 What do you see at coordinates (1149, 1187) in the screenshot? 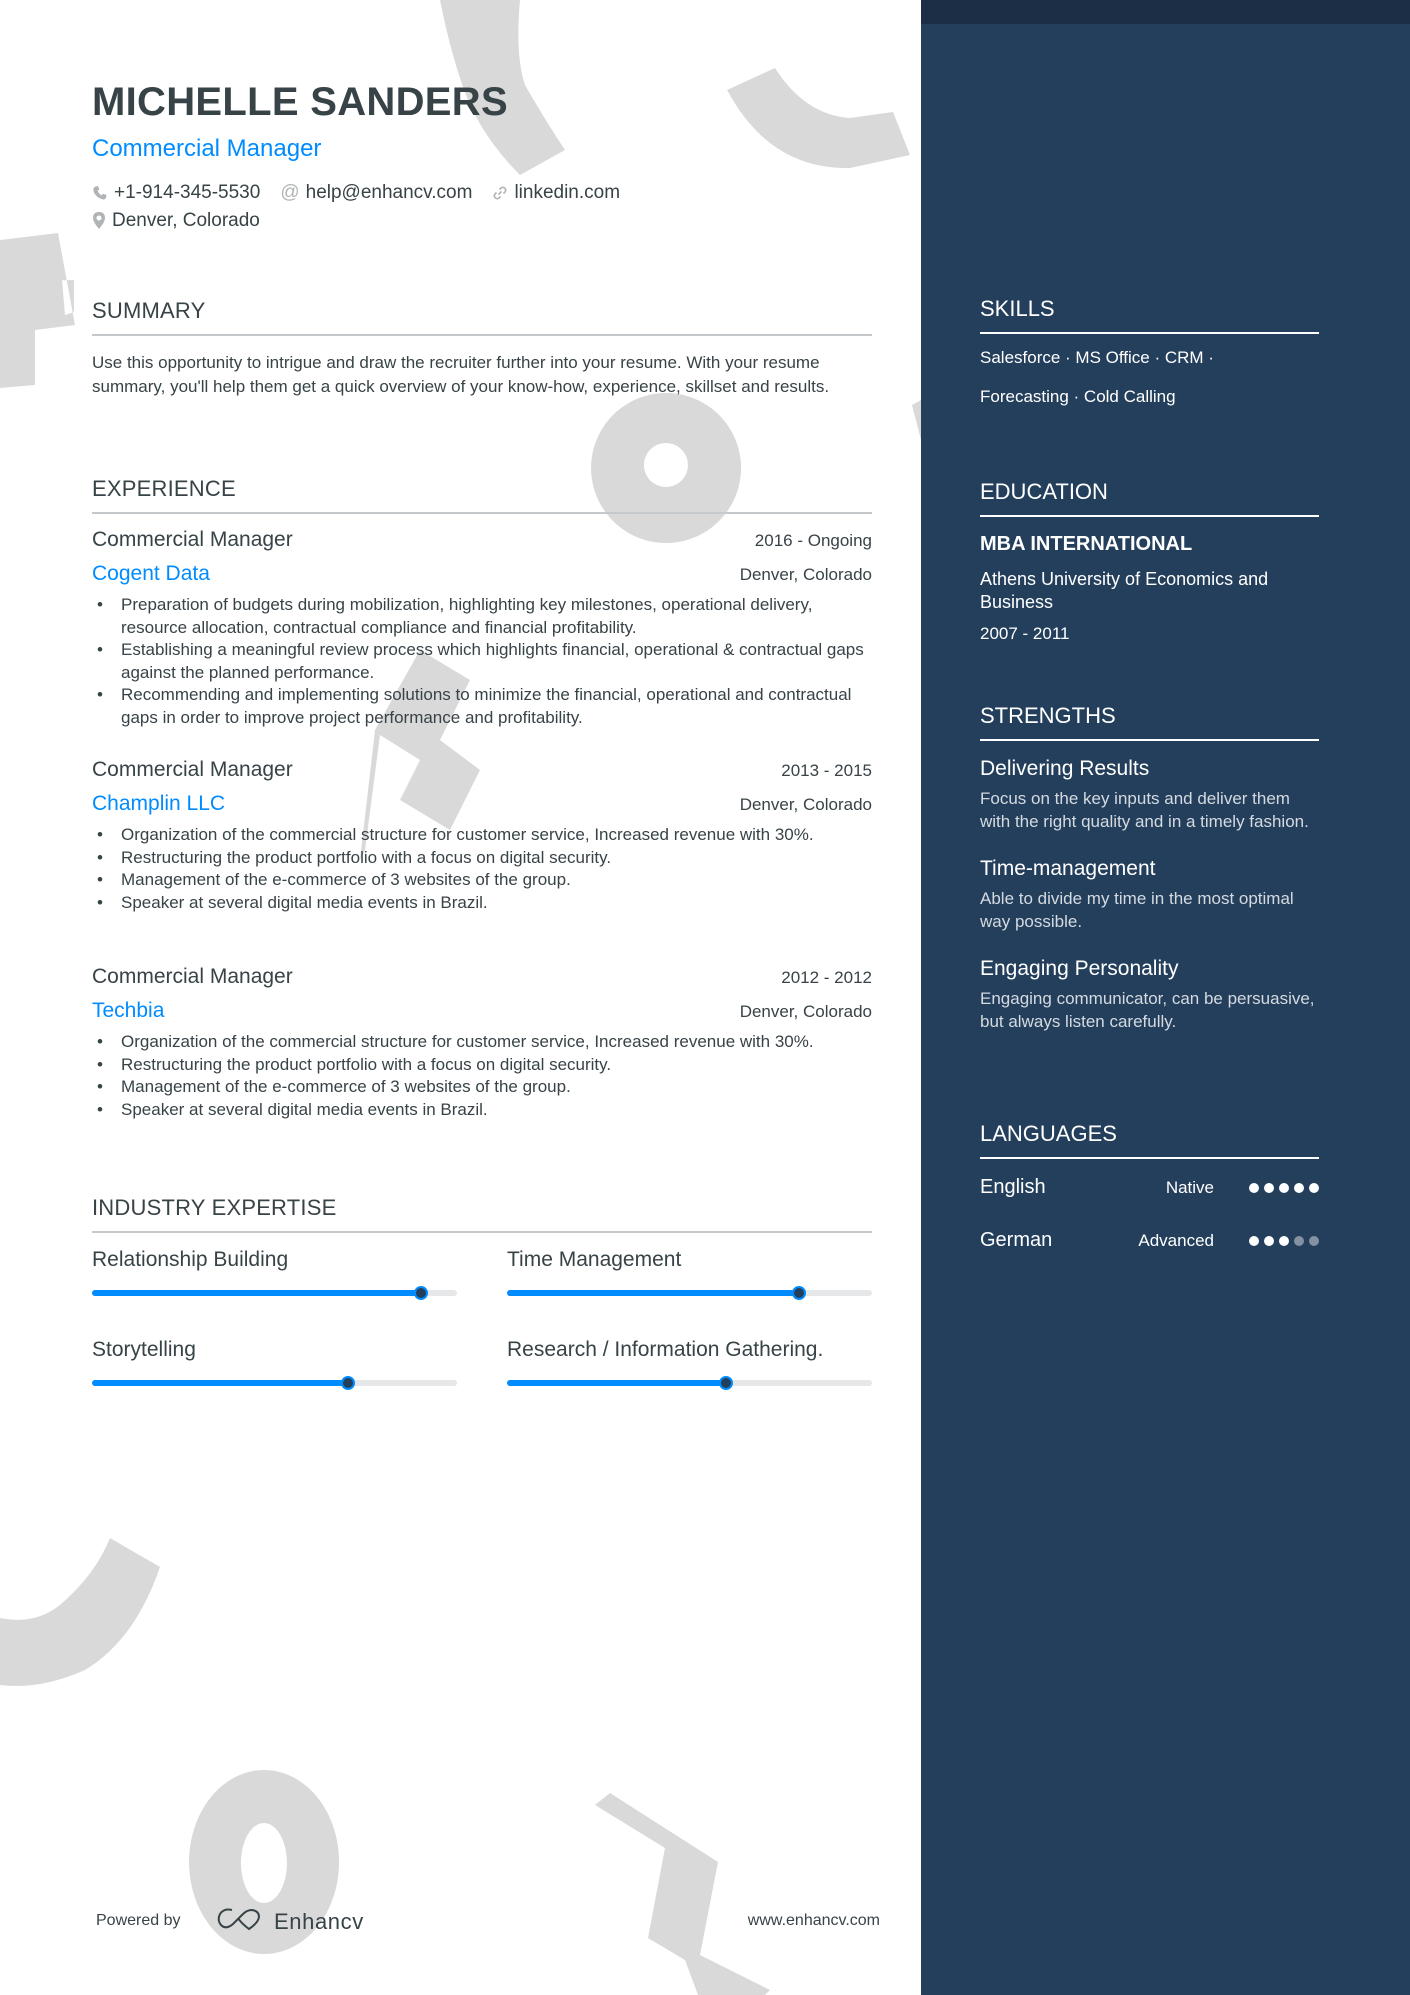
I see `language-item: English Native` at bounding box center [1149, 1187].